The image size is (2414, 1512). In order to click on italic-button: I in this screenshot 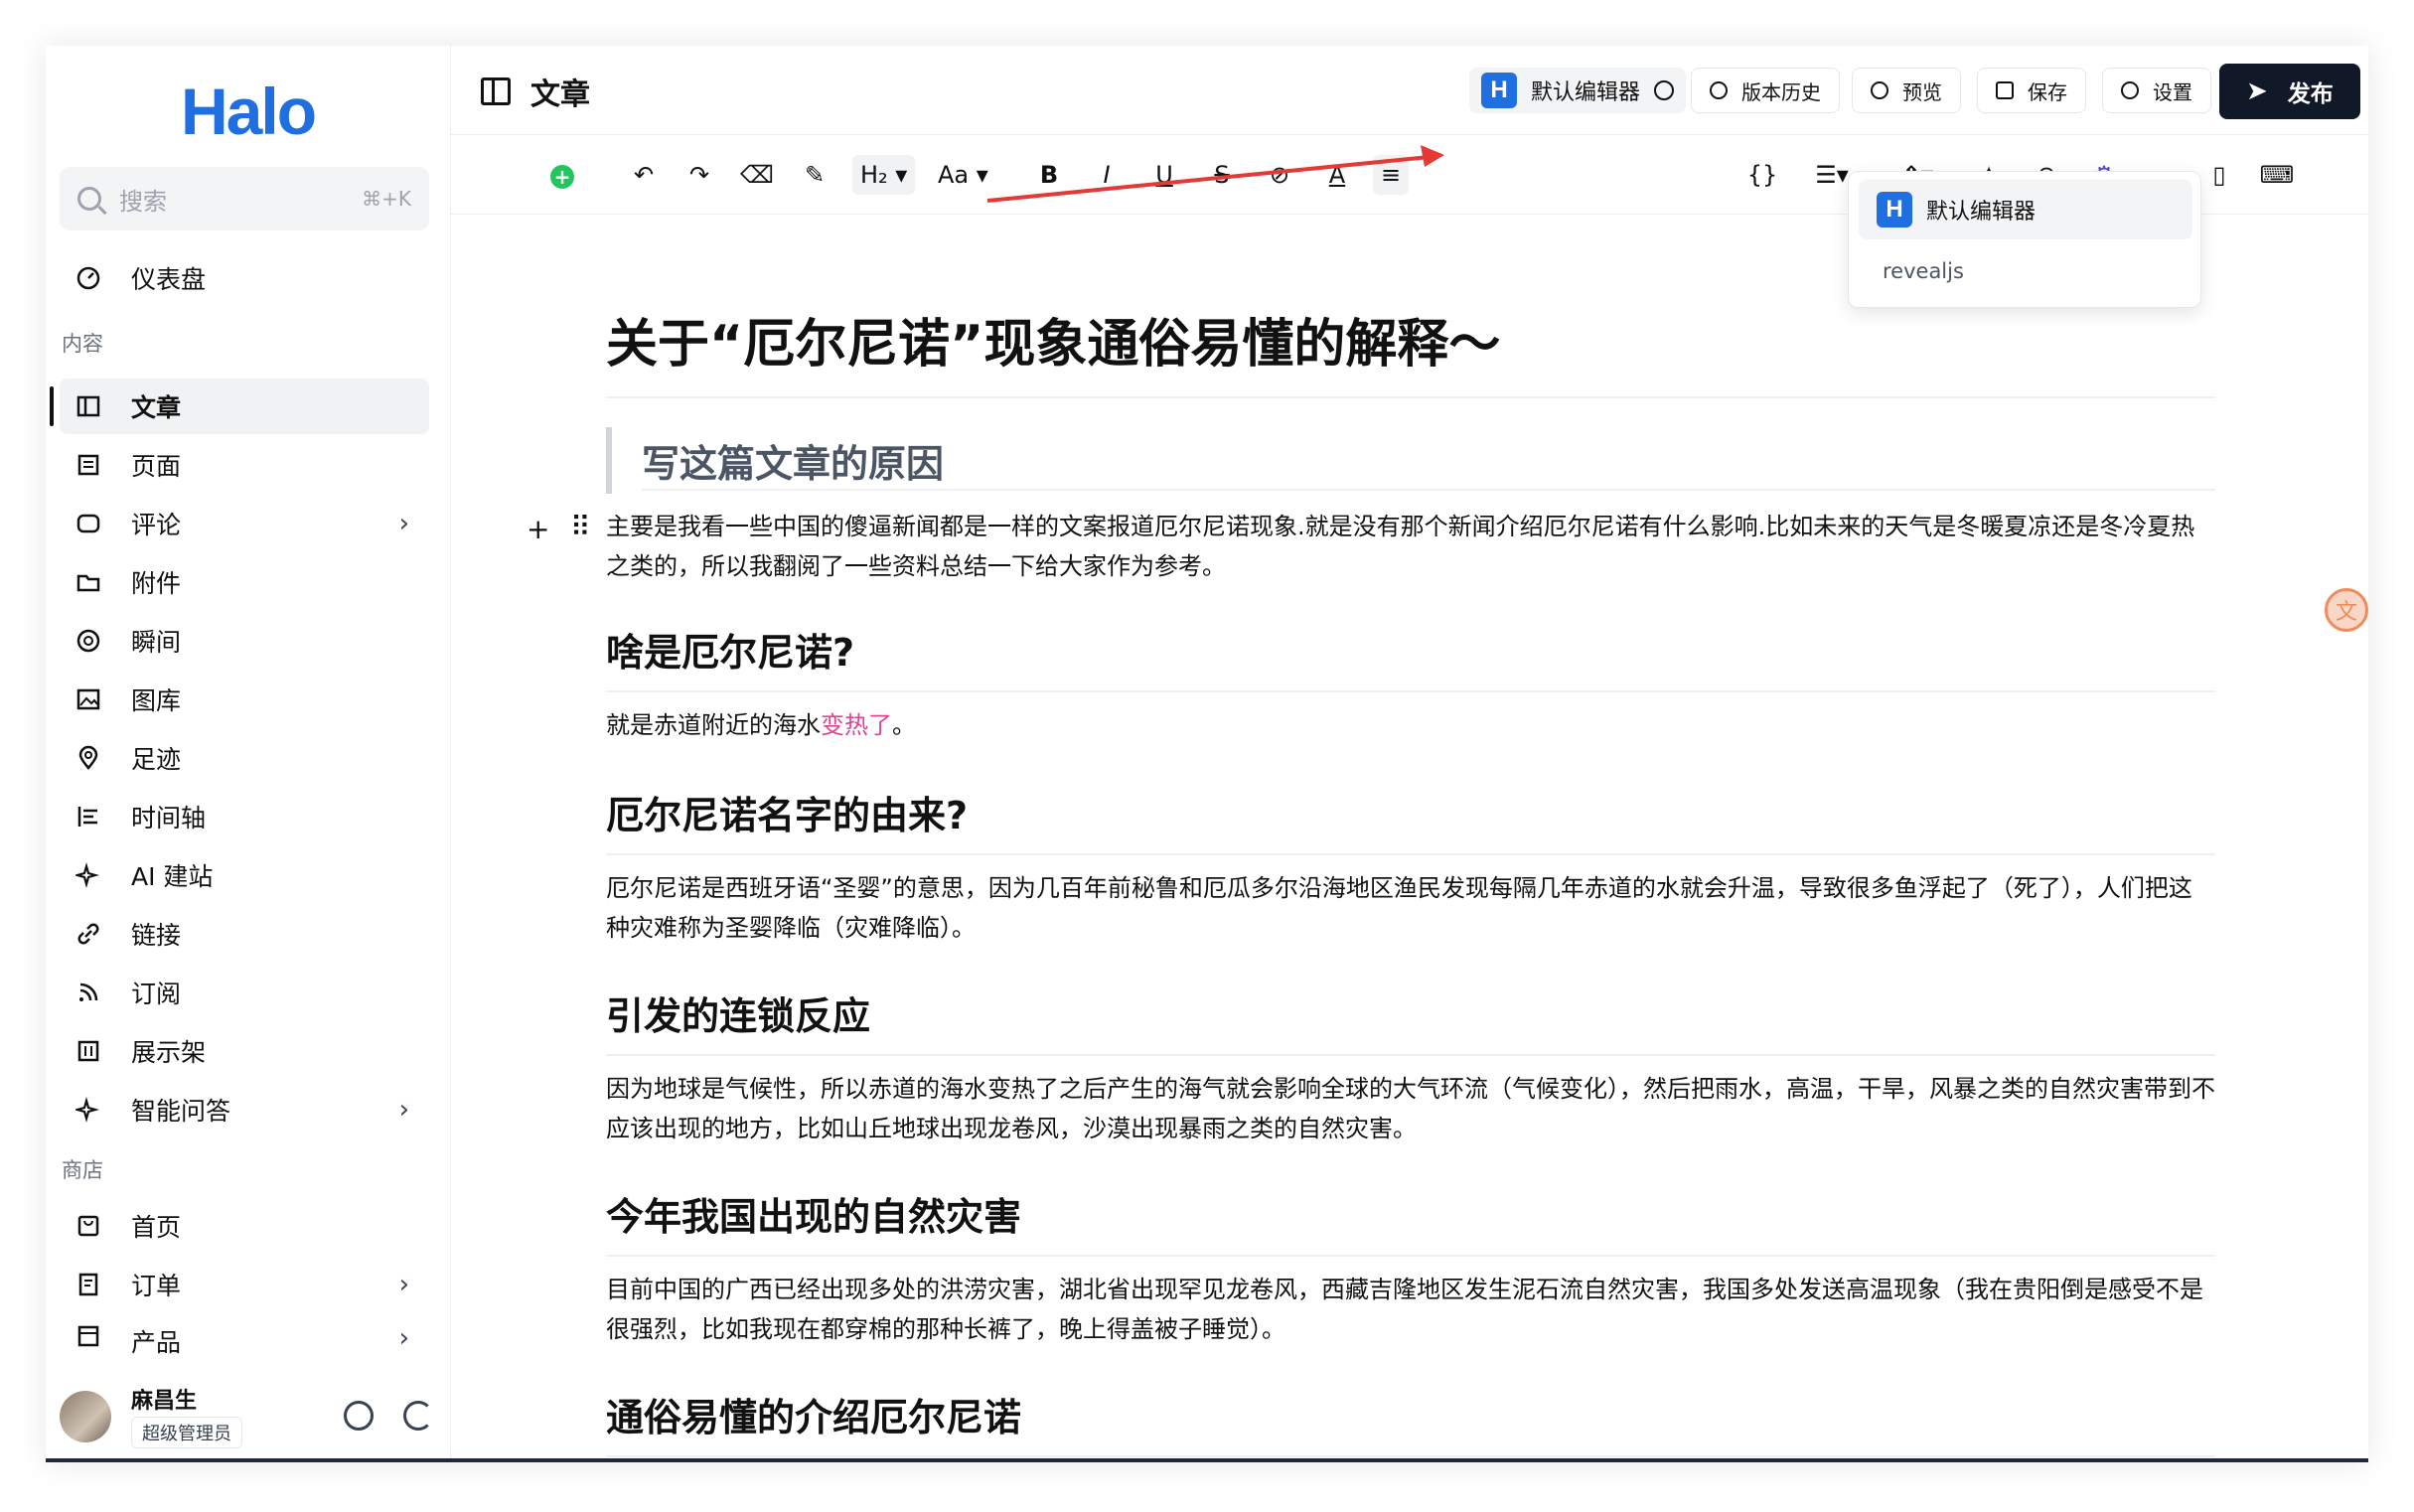, I will do `click(1107, 175)`.